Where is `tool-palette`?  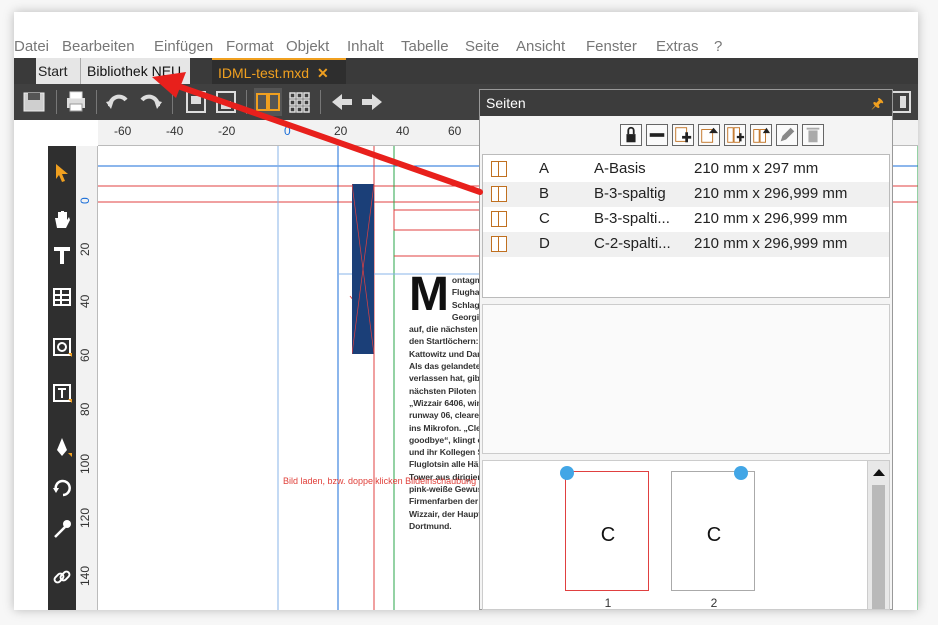
tool-palette is located at coordinates (62, 378).